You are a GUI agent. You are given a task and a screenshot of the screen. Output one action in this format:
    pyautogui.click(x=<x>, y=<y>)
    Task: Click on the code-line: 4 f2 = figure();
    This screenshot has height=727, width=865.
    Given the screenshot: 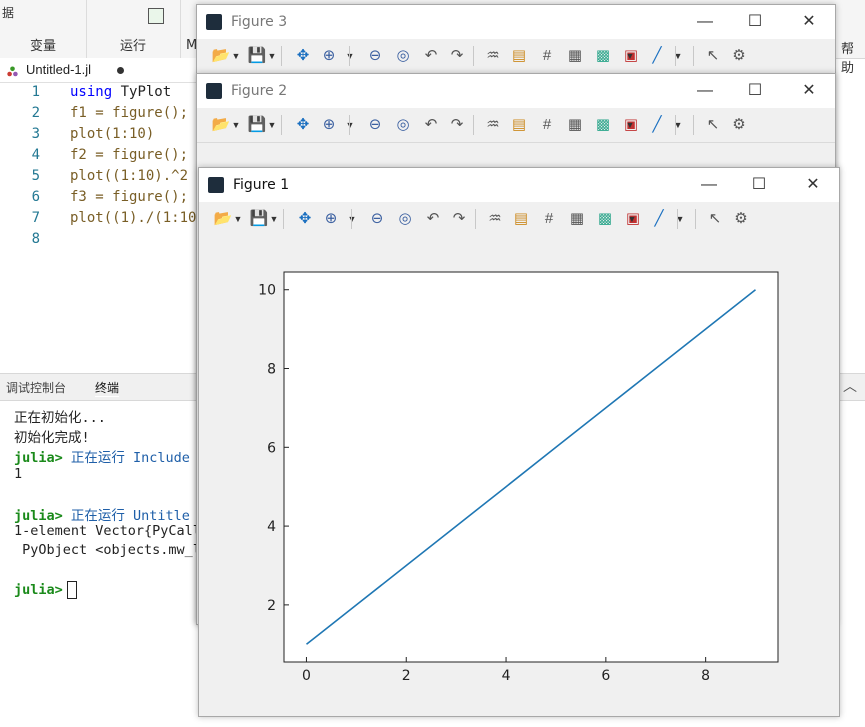 What is the action you would take?
    pyautogui.click(x=100, y=157)
    